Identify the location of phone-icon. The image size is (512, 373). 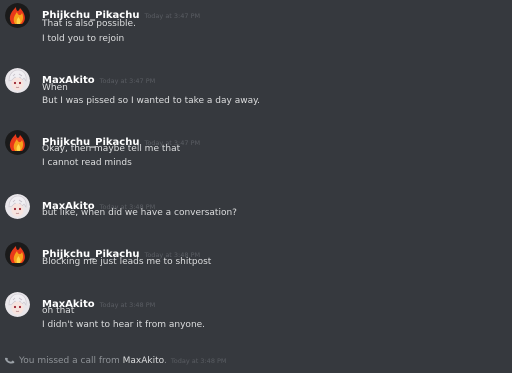
(9, 360).